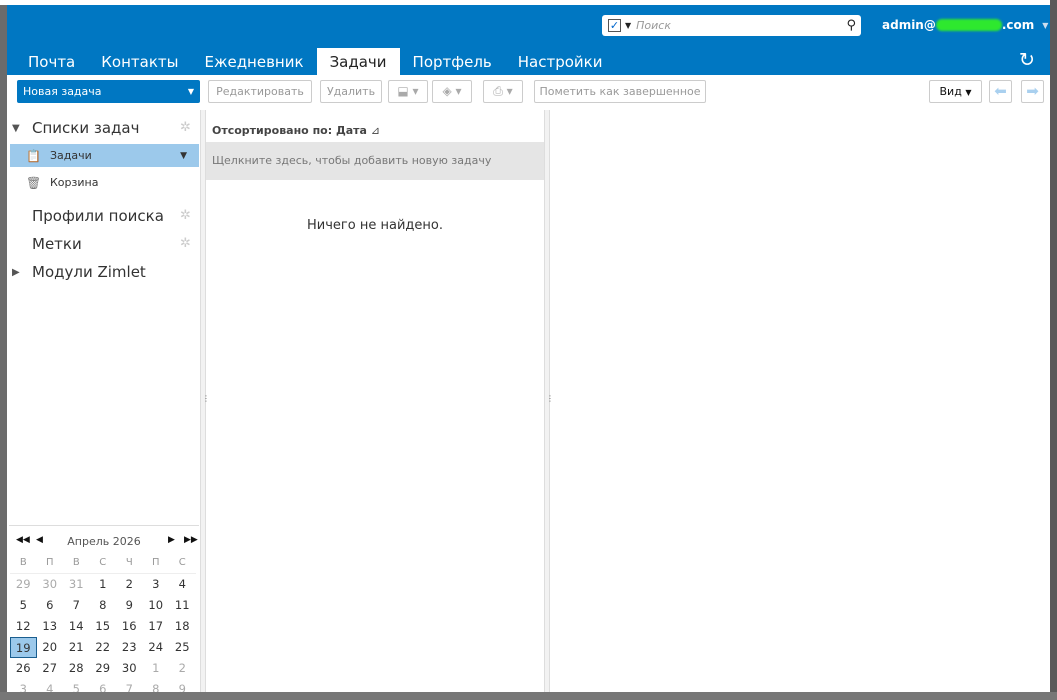 The image size is (1057, 700). Describe the element at coordinates (1027, 60) in the screenshot. I see `refresh-icon: ↻` at that location.